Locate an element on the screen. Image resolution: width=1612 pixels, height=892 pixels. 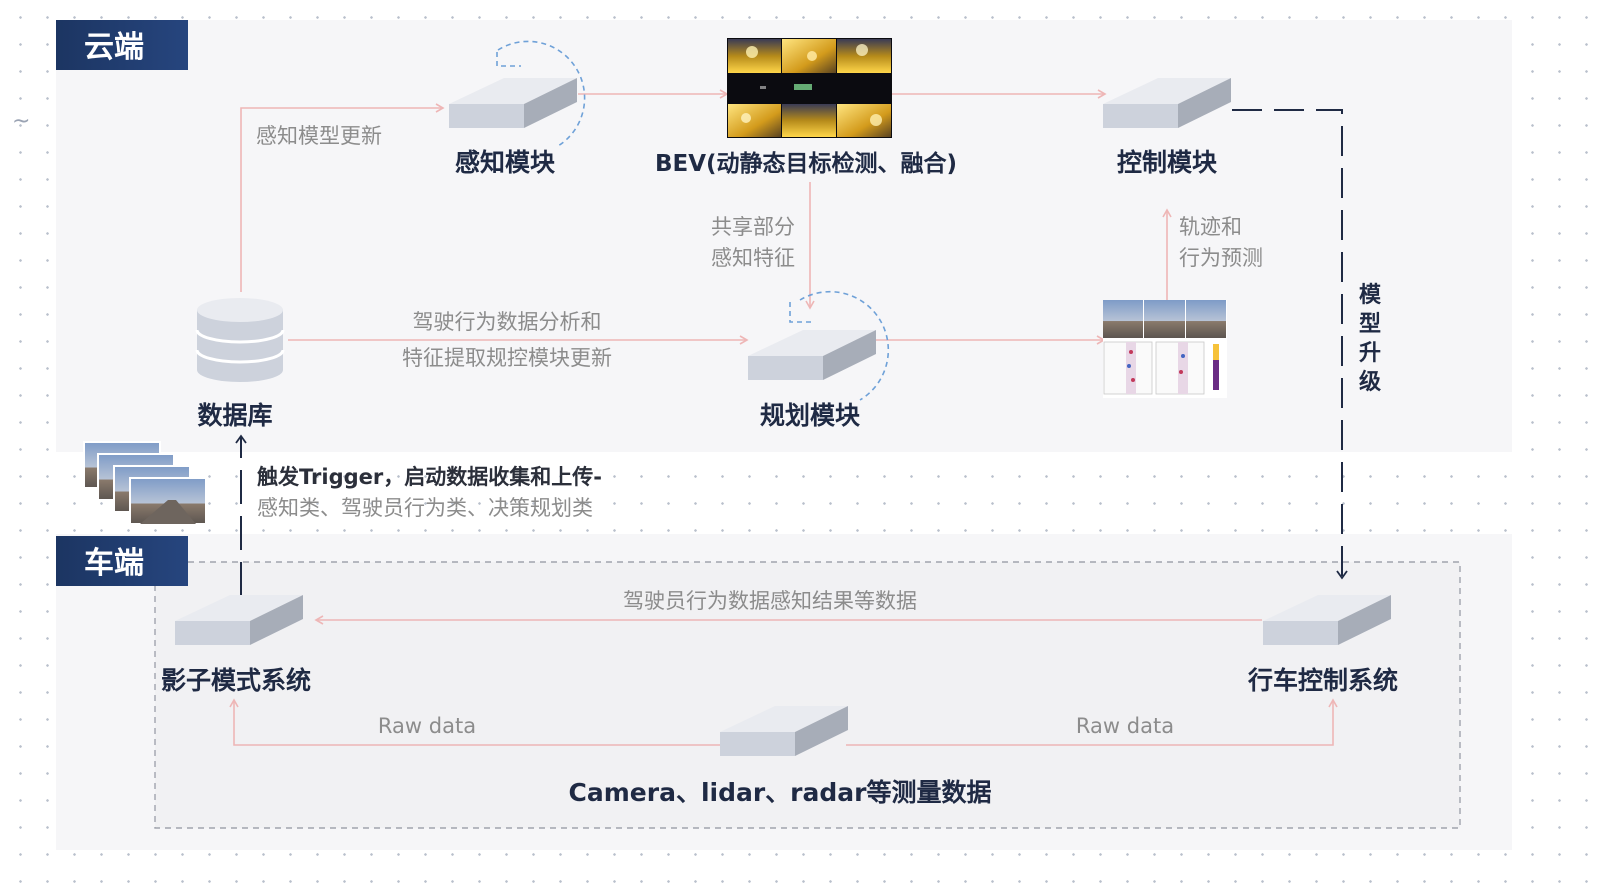
trigger-line2: 感知类、驾驶员行为类、决策规划类 is located at coordinates (425, 508).